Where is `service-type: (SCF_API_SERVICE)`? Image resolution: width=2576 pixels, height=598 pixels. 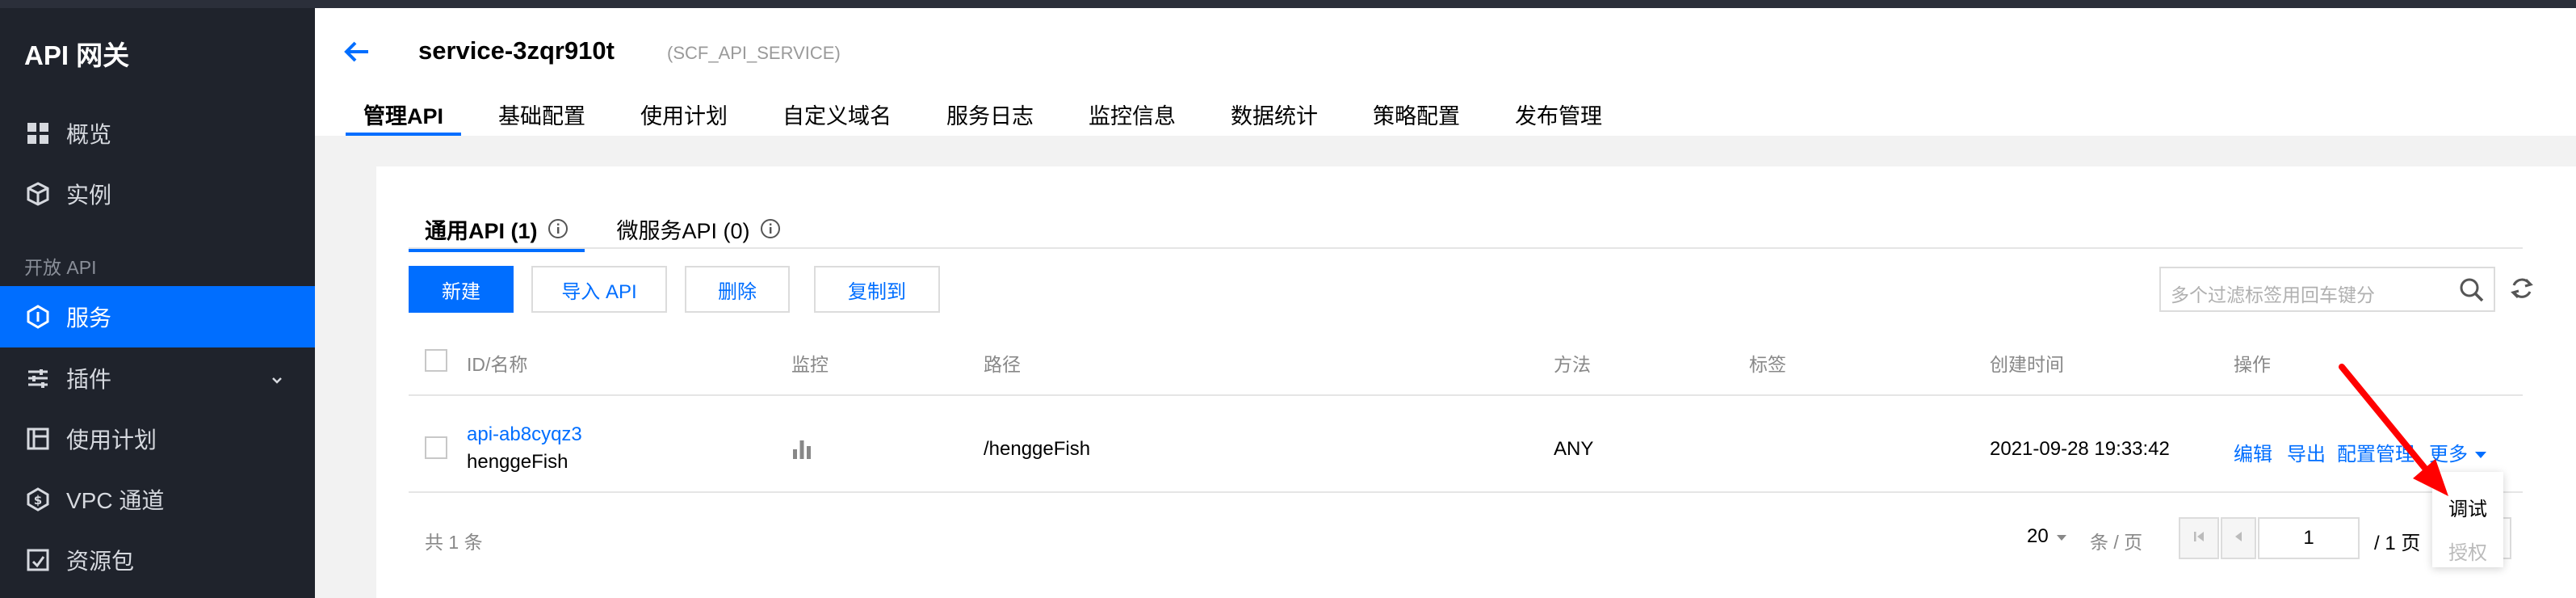
service-type: (SCF_API_SERVICE) is located at coordinates (754, 53).